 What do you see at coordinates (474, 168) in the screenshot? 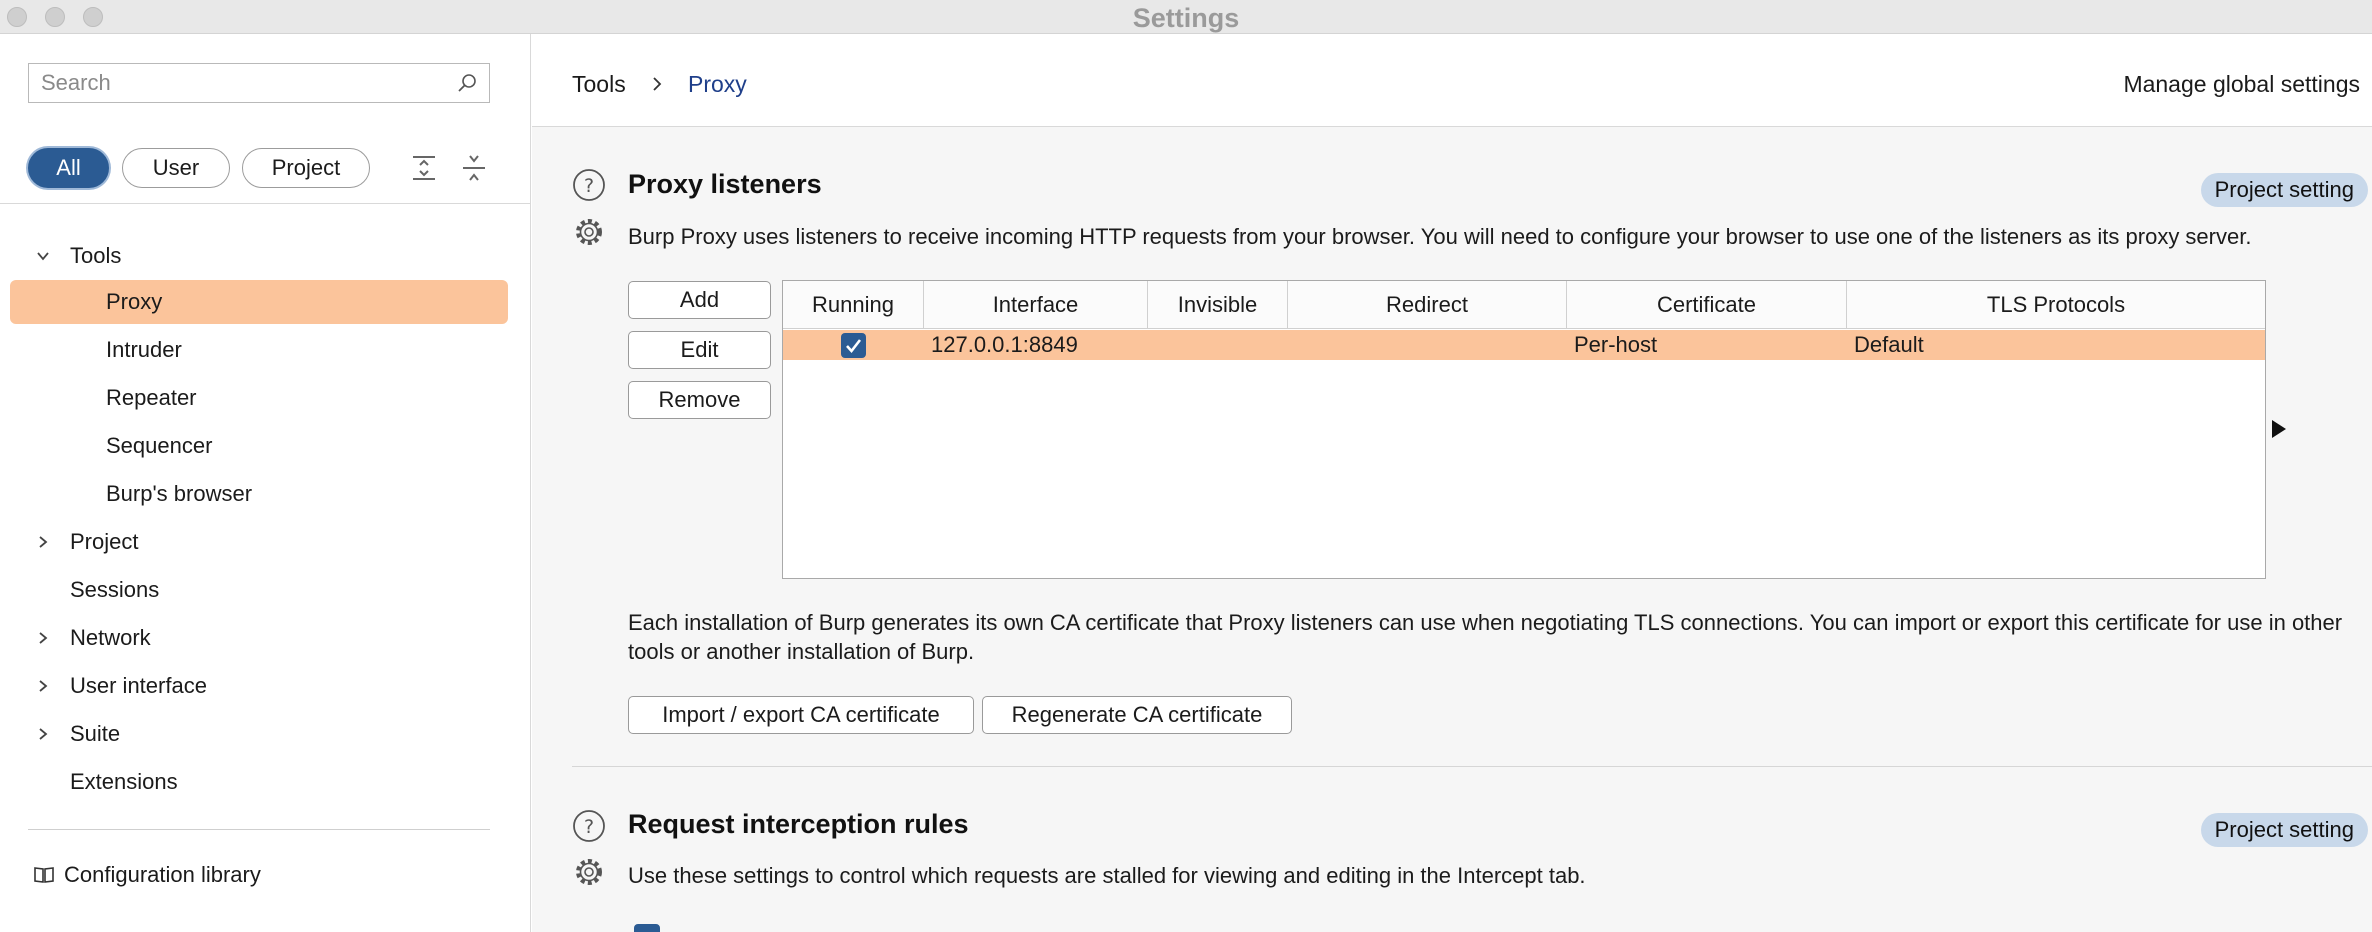
I see `collapse-all-icon` at bounding box center [474, 168].